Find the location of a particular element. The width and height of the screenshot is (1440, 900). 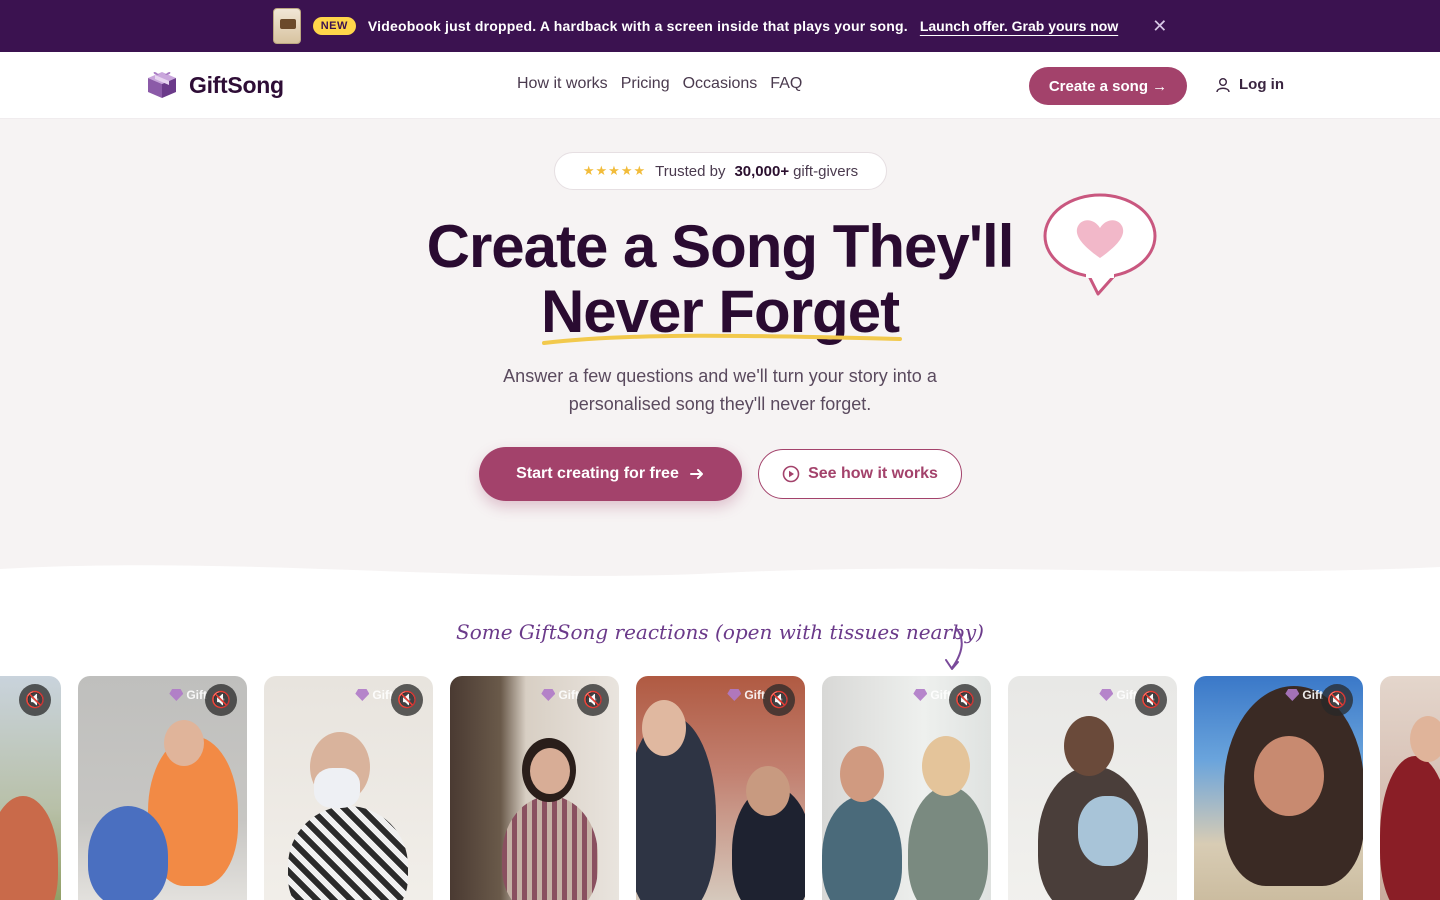

user-icon is located at coordinates (1223, 84).